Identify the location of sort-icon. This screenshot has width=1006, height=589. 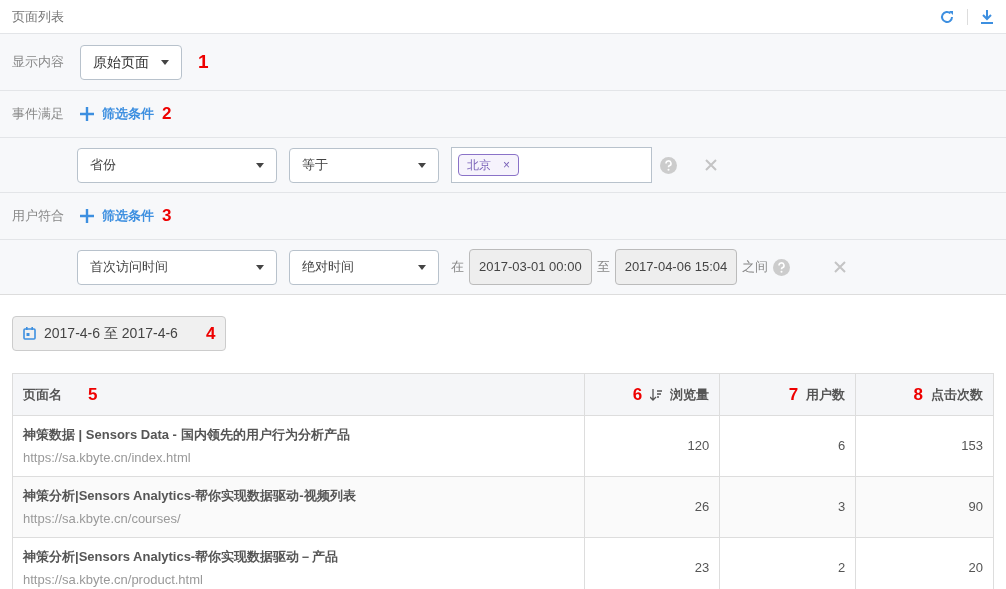
(656, 394).